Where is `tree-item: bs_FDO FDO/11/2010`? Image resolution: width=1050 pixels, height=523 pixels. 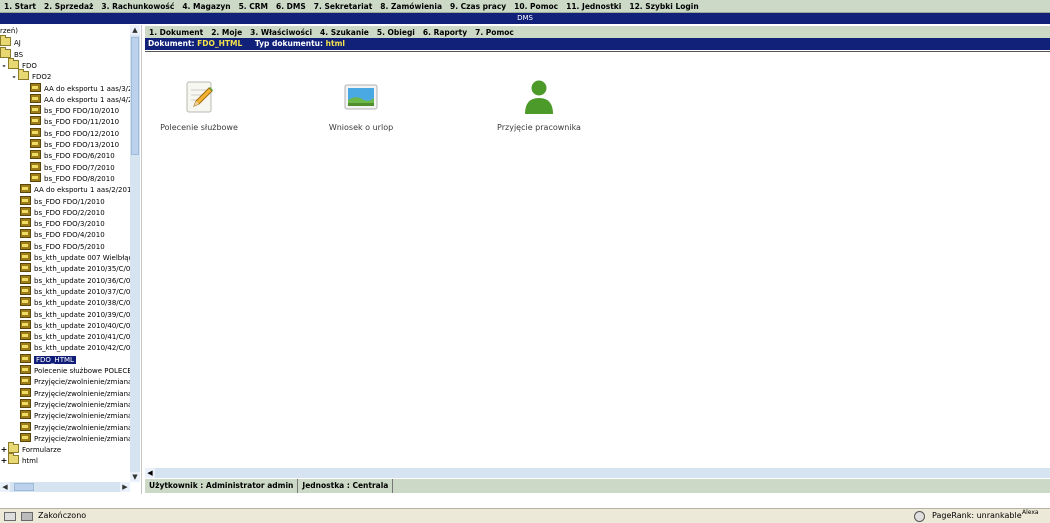
tree-item: bs_FDO FDO/11/2010 is located at coordinates (74, 121).